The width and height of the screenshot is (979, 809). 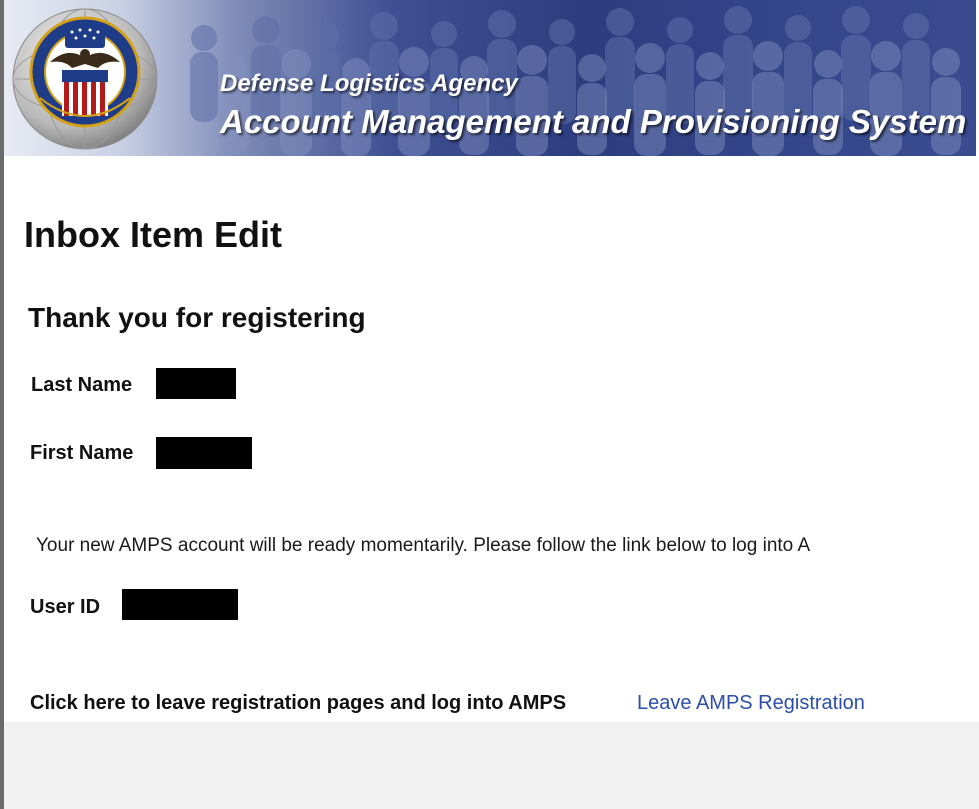 I want to click on footer-area, so click(x=491, y=765).